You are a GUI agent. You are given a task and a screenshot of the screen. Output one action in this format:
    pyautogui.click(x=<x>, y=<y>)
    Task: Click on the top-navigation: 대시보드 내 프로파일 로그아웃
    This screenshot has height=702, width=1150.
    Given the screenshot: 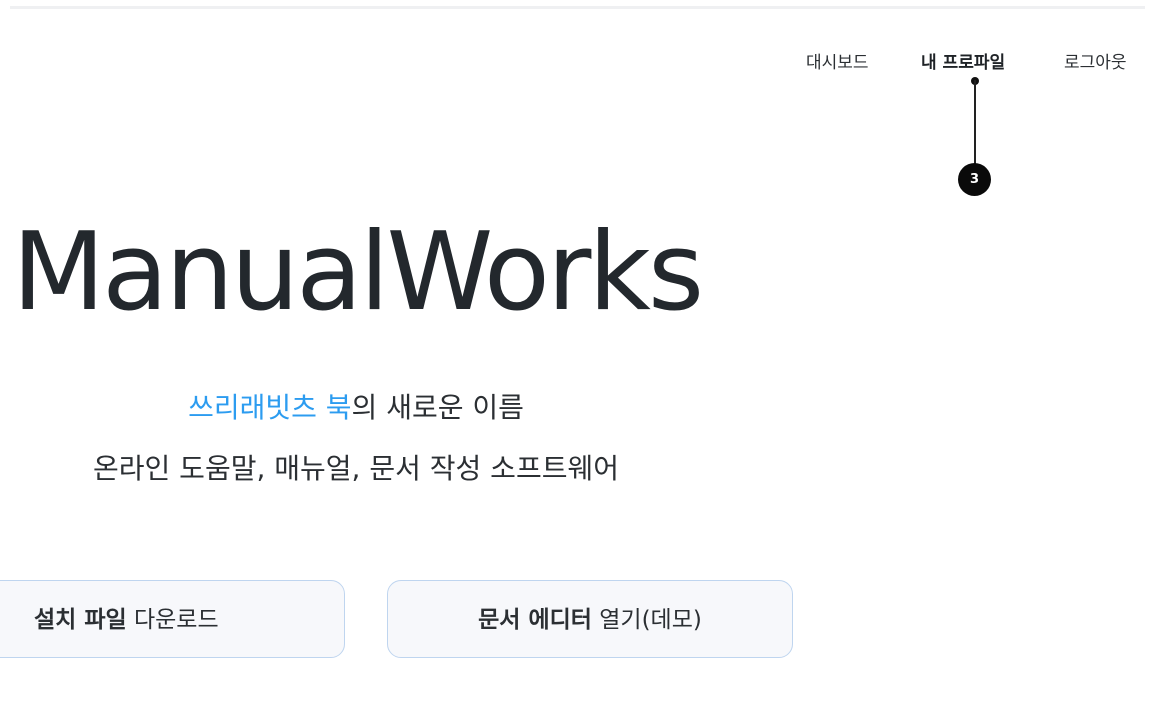 What is the action you would take?
    pyautogui.click(x=575, y=63)
    